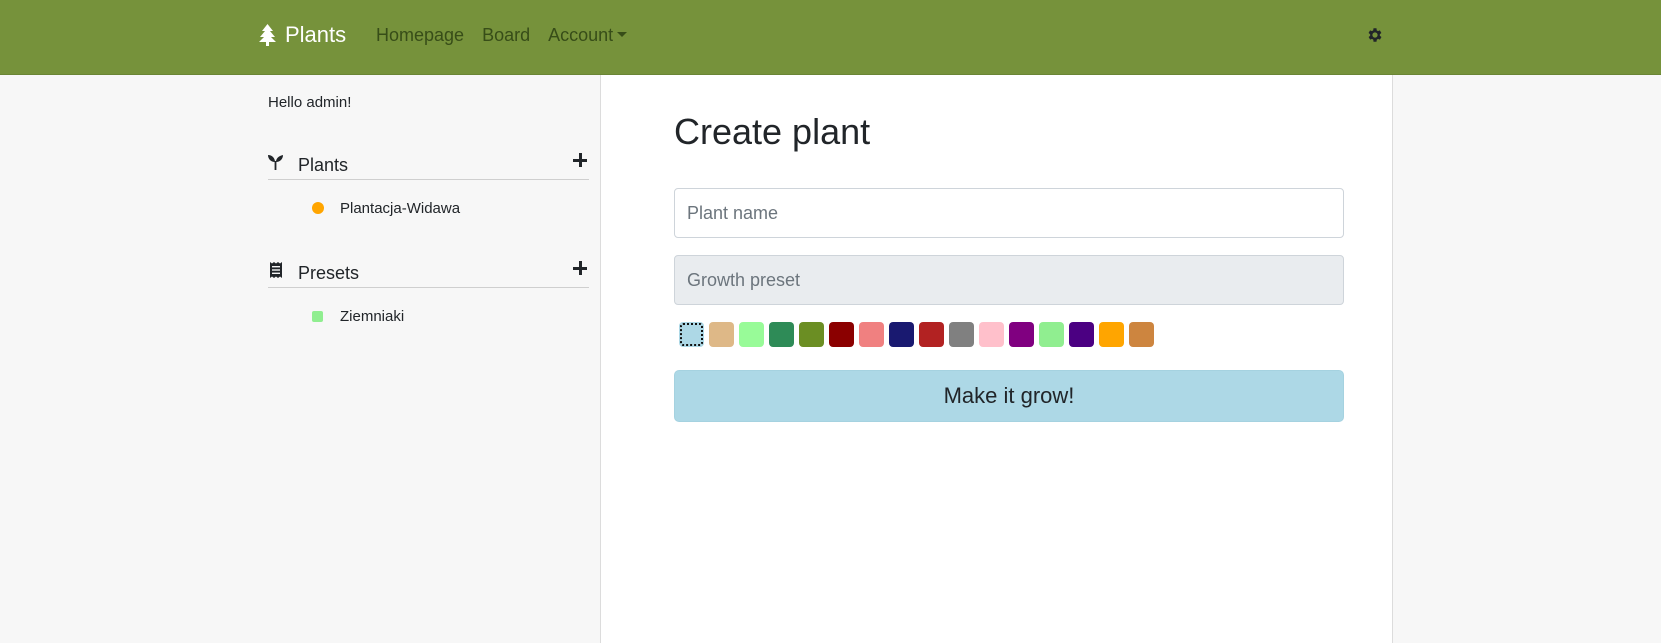  What do you see at coordinates (772, 131) in the screenshot?
I see `page-title: Create plant` at bounding box center [772, 131].